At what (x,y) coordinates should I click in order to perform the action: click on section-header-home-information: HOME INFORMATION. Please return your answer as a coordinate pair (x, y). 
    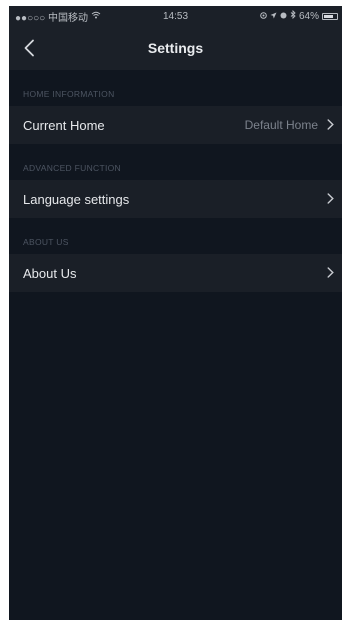
    Looking at the image, I should click on (69, 94).